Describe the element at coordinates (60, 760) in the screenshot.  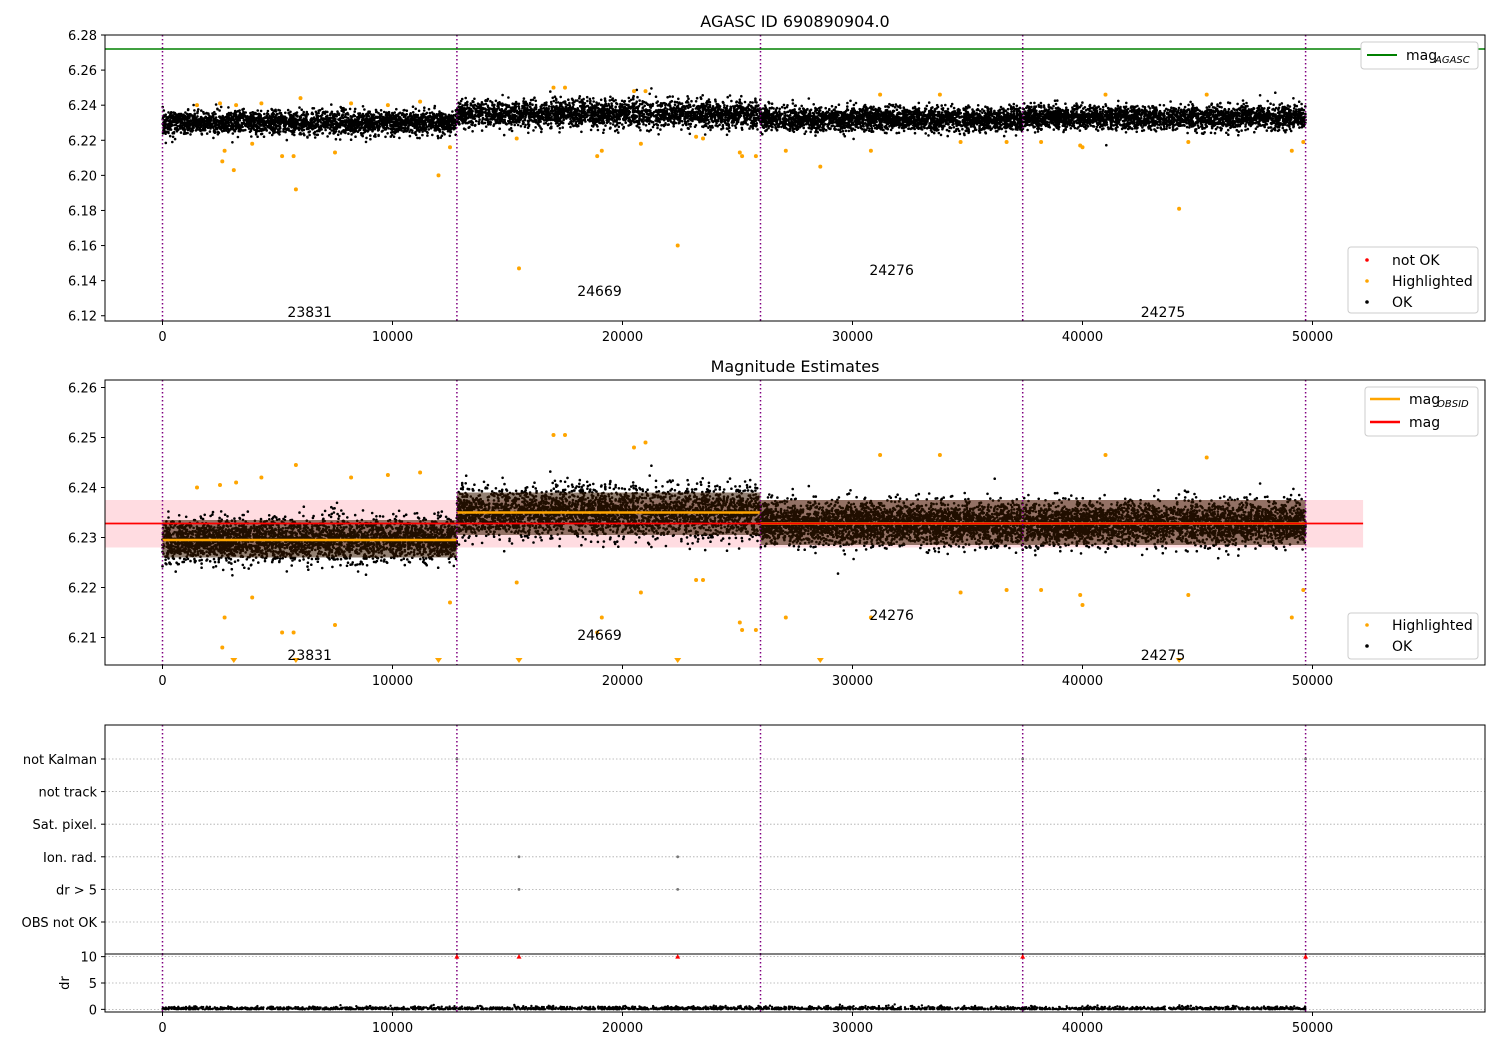
I see `flag-row-label: not Kalman` at that location.